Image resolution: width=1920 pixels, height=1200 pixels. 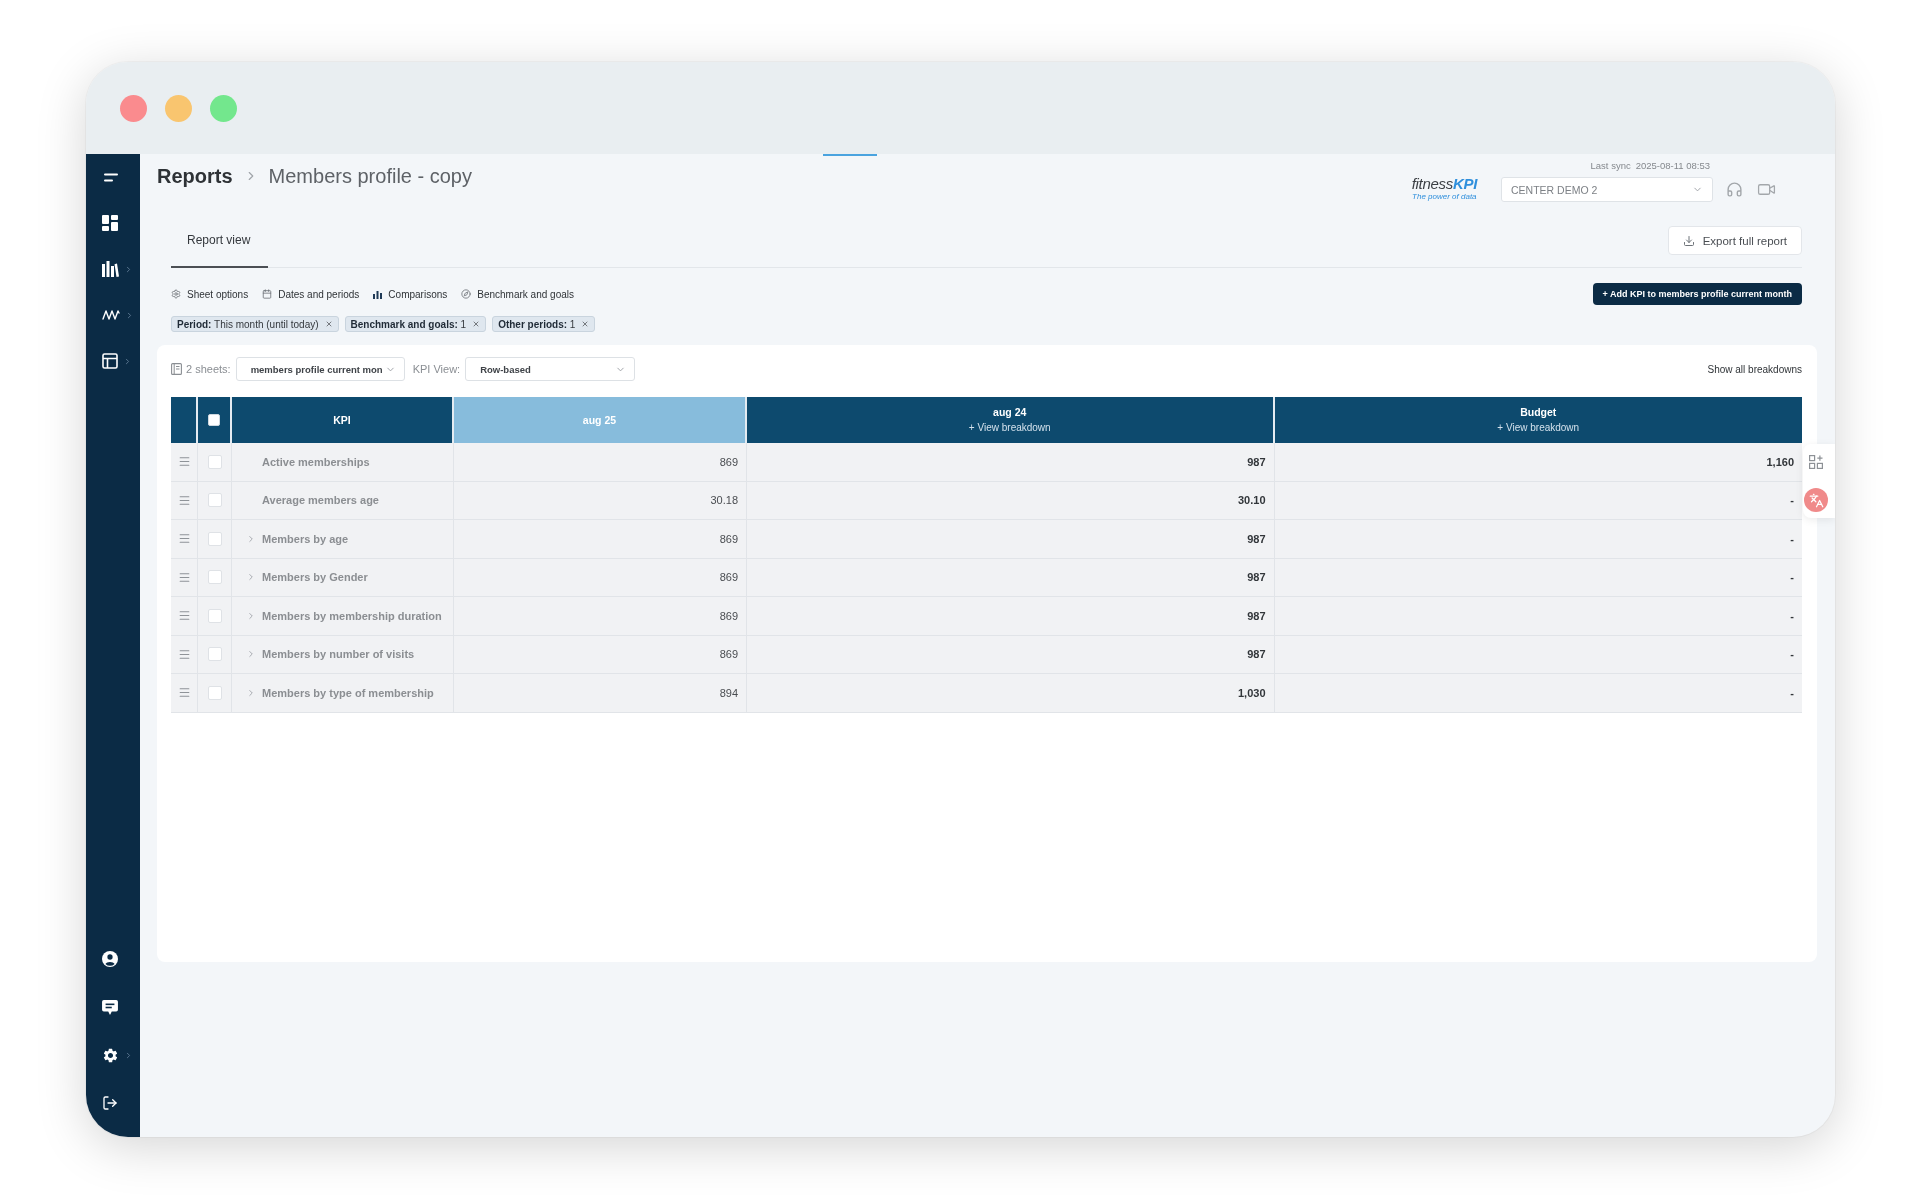 I want to click on window-close-button, so click(x=133, y=108).